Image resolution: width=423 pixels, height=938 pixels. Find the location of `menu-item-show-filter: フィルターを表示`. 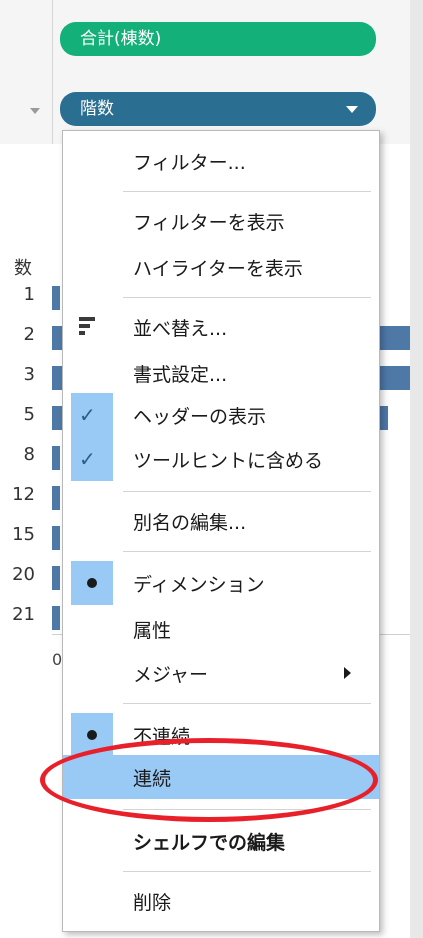

menu-item-show-filter: フィルターを表示 is located at coordinates (221, 221).